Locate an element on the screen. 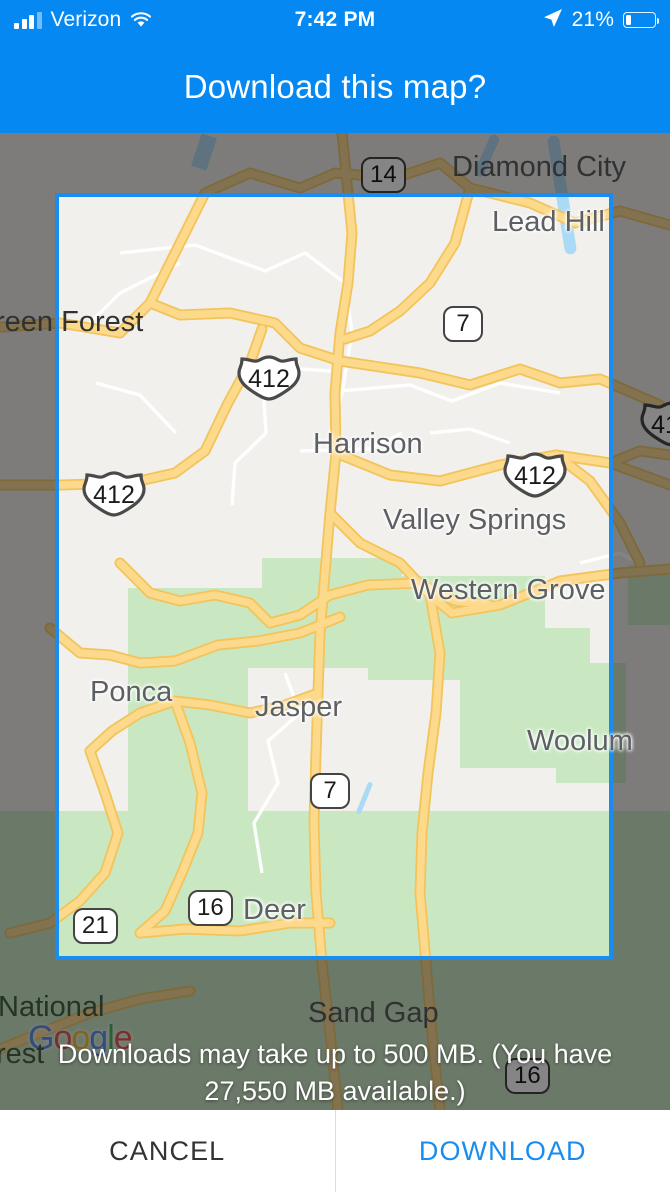  status-bar-right: 21% is located at coordinates (559, 20).